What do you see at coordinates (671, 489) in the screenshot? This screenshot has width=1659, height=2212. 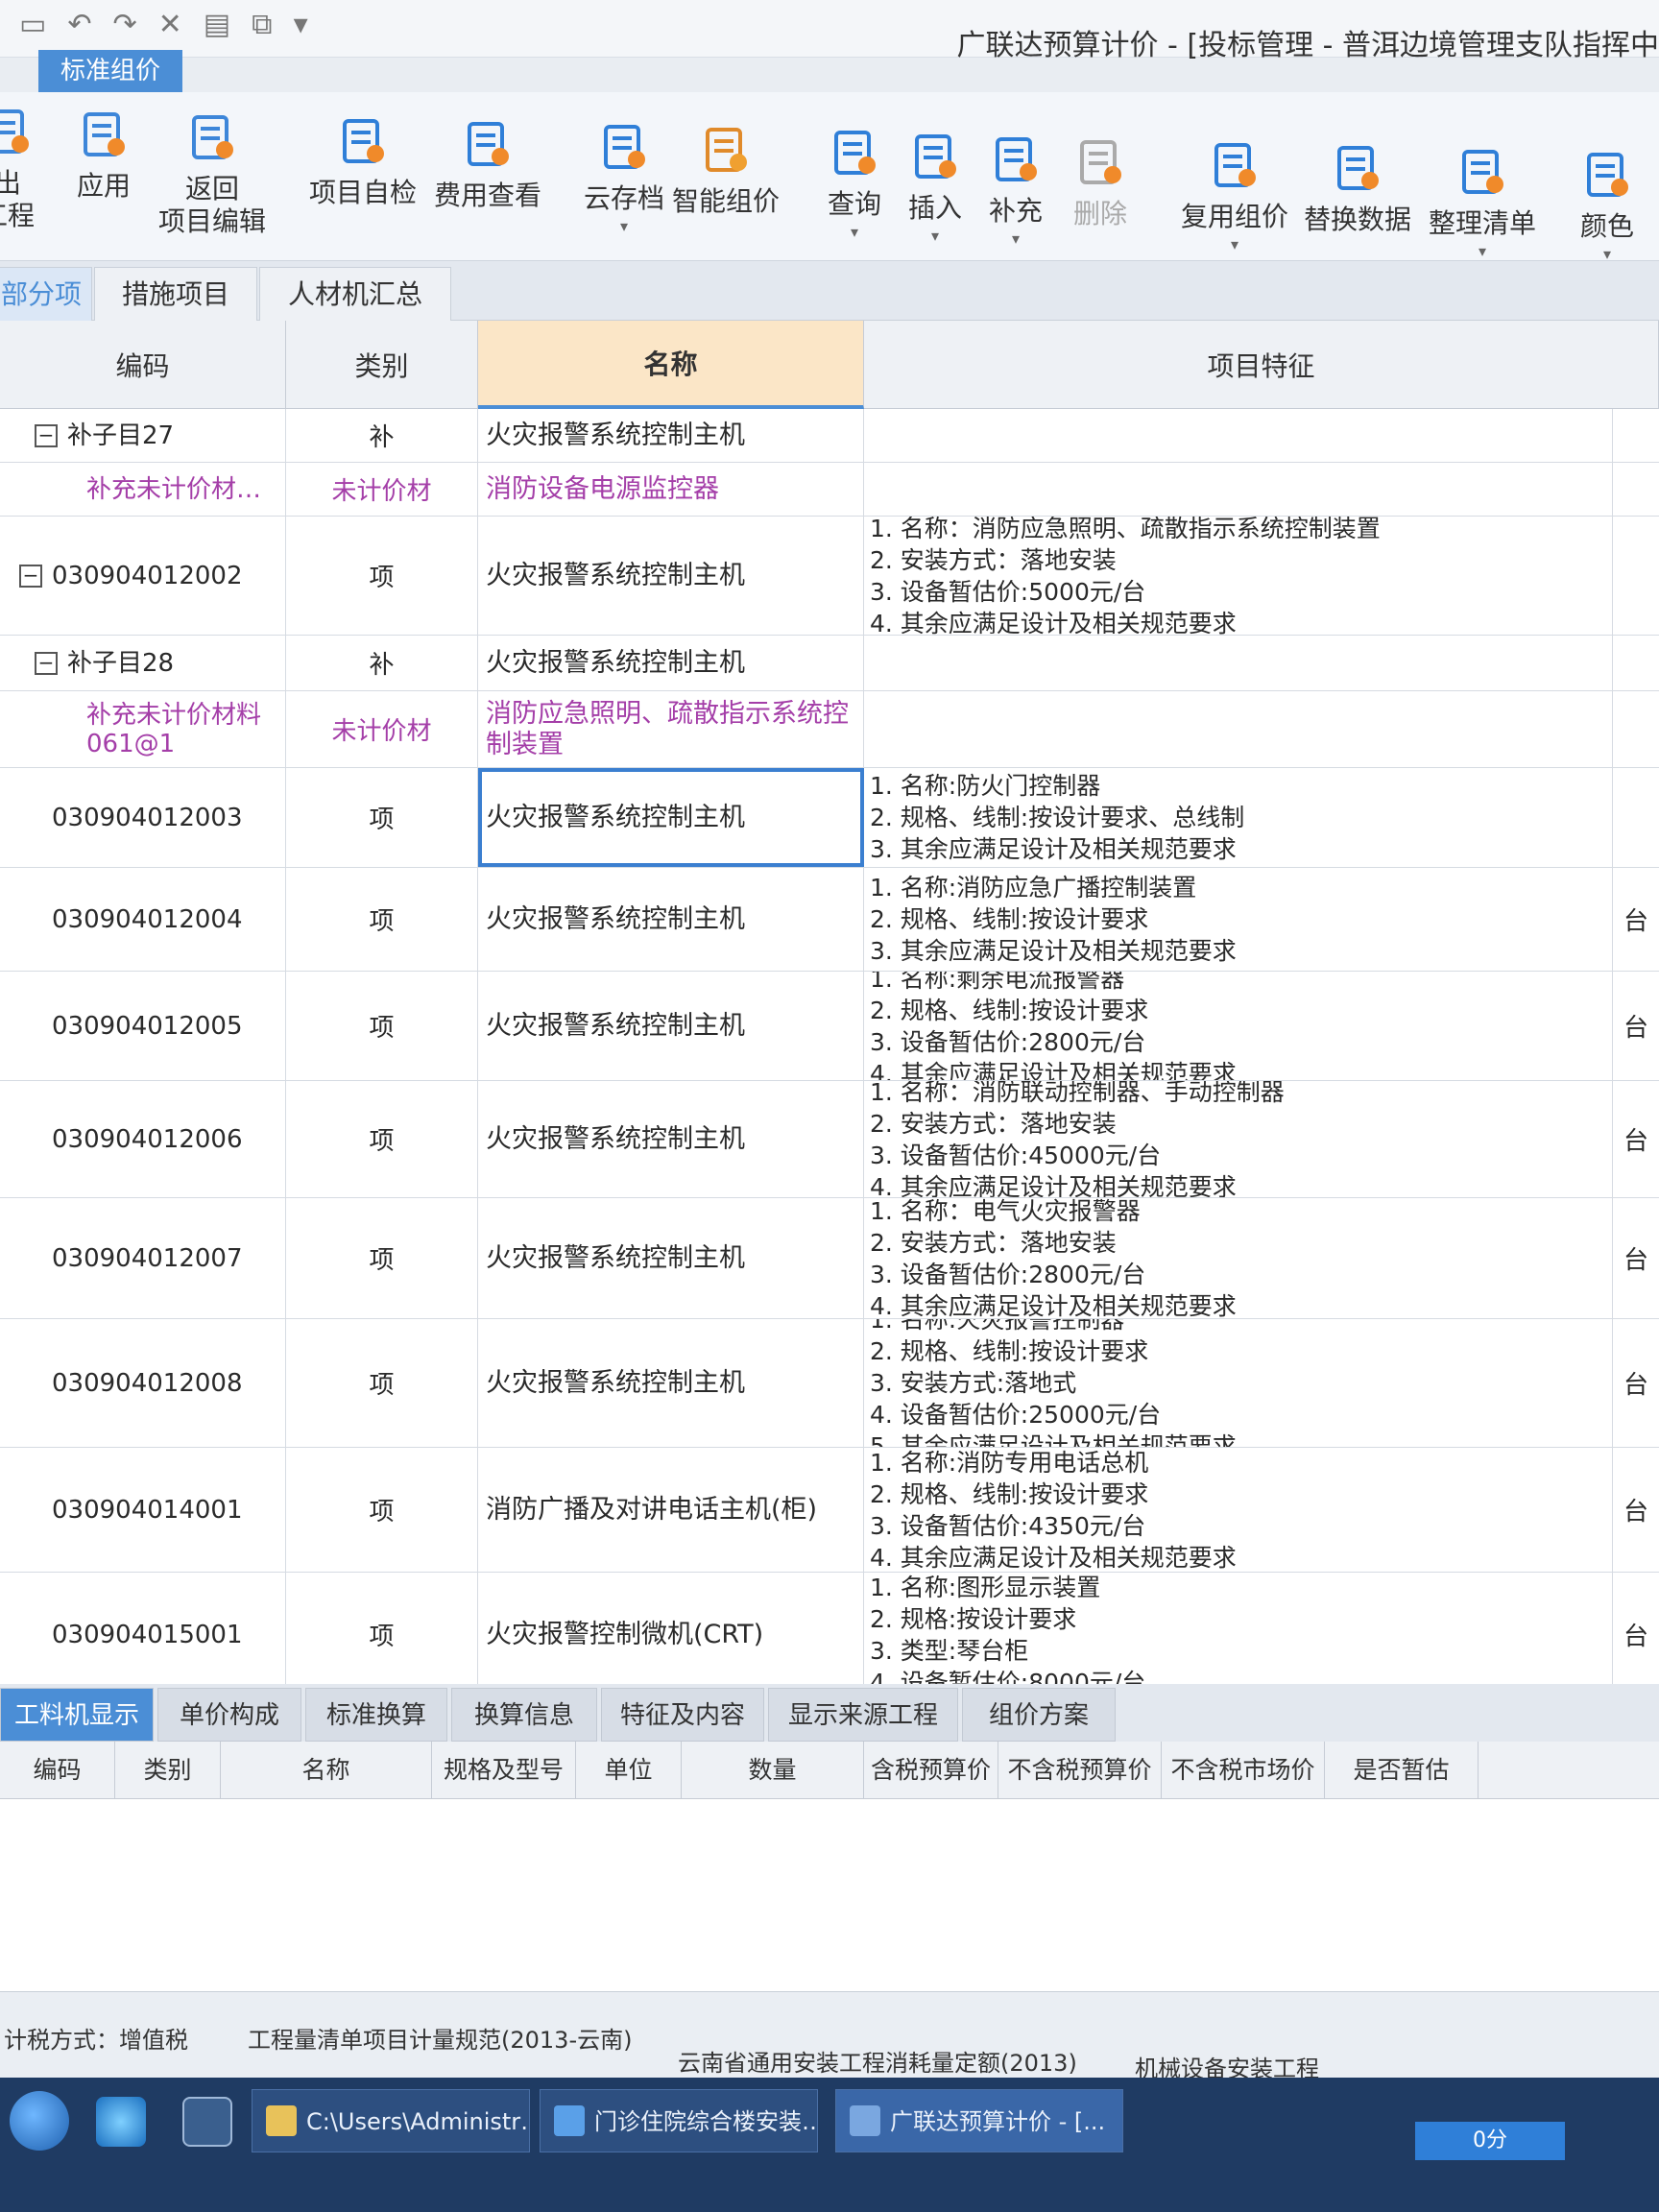 I see `cell-name: 消防设备电源监控器` at bounding box center [671, 489].